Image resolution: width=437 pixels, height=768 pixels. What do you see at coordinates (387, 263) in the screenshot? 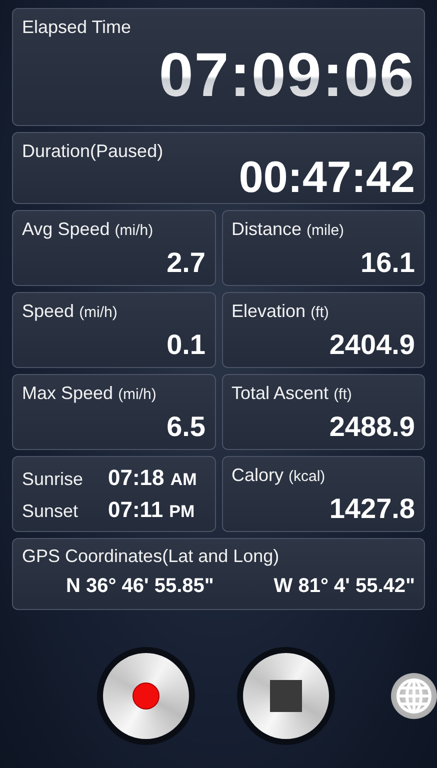
I see `stat-value: 16.1` at bounding box center [387, 263].